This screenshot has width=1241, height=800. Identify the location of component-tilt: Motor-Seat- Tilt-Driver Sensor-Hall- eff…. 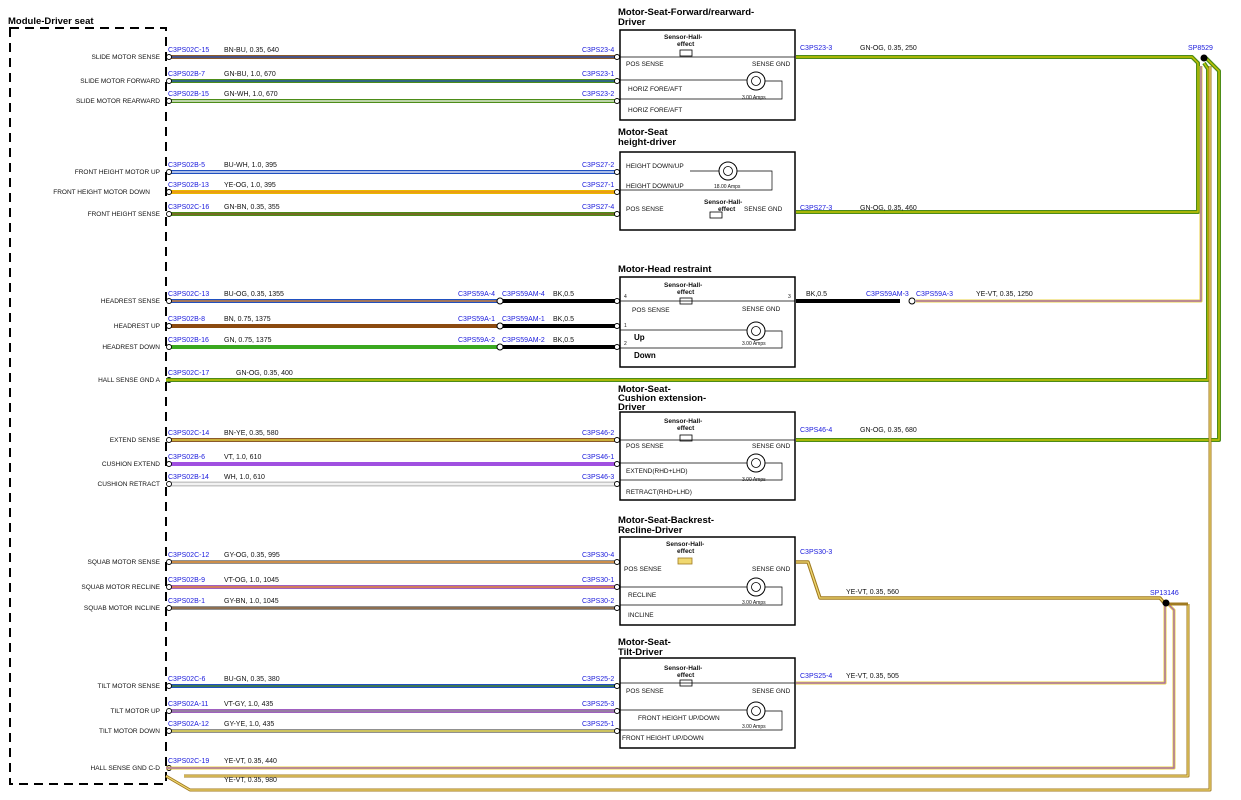
(707, 693).